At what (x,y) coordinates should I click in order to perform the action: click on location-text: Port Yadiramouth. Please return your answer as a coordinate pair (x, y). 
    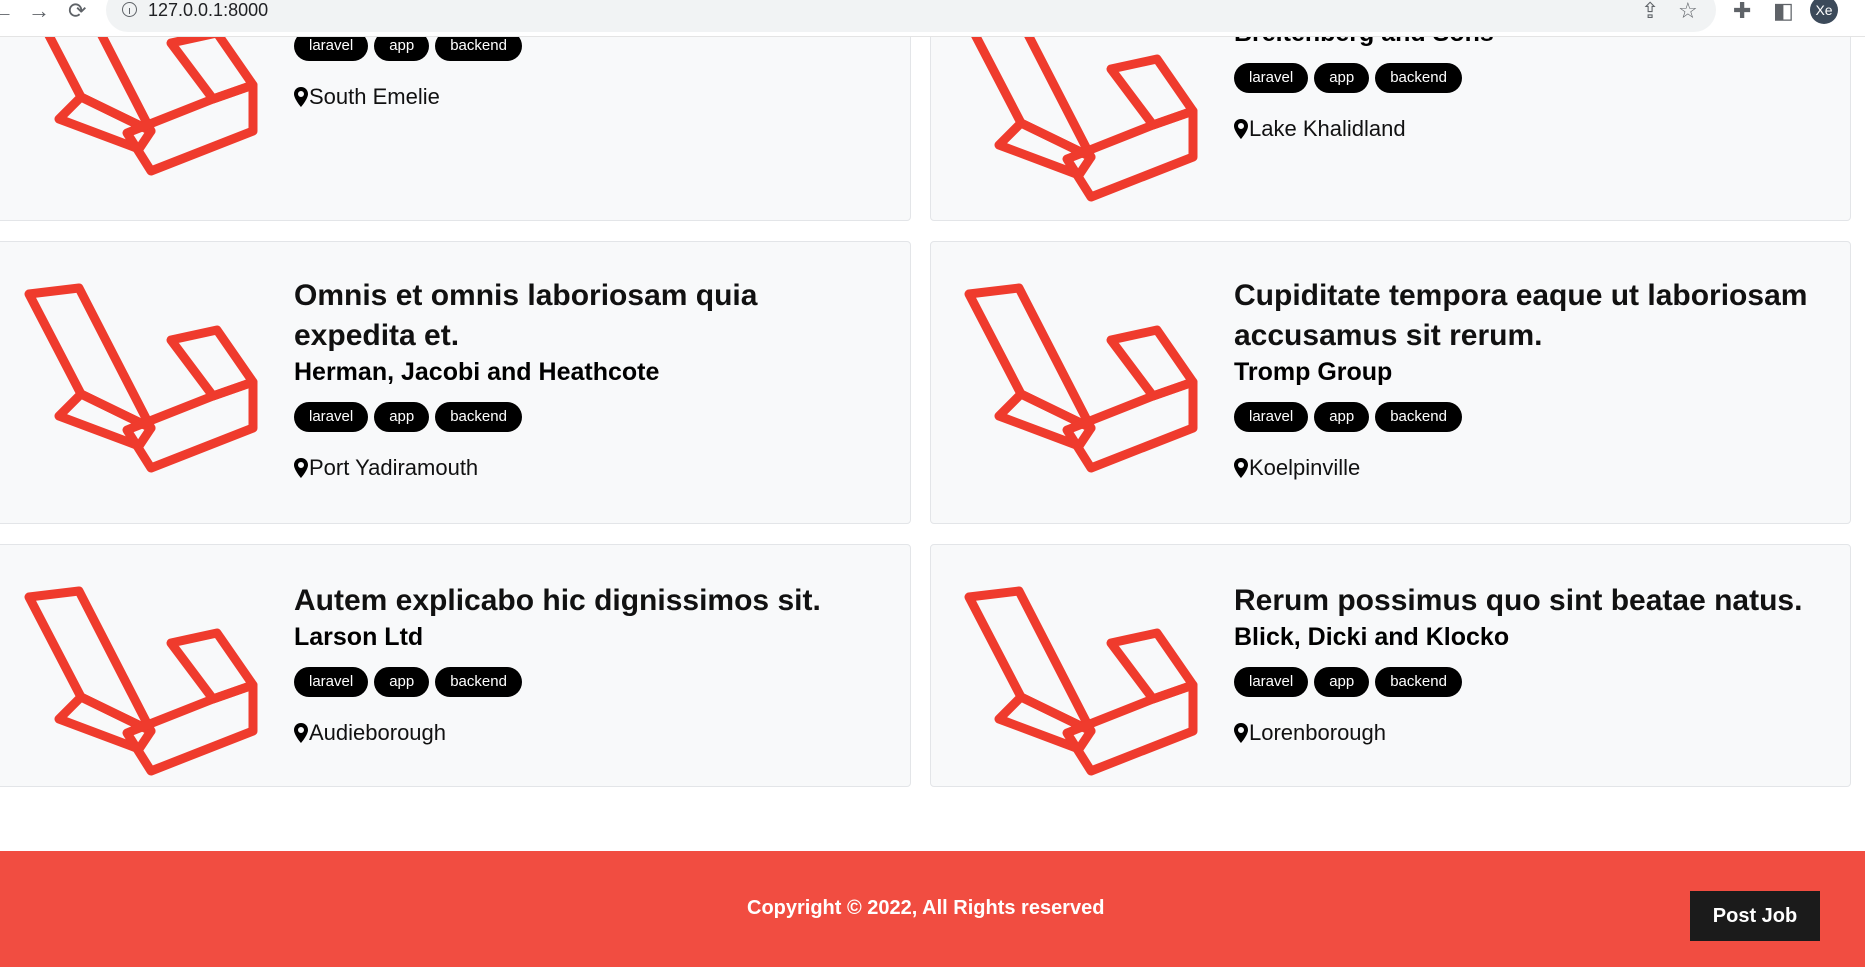
    Looking at the image, I should click on (394, 467).